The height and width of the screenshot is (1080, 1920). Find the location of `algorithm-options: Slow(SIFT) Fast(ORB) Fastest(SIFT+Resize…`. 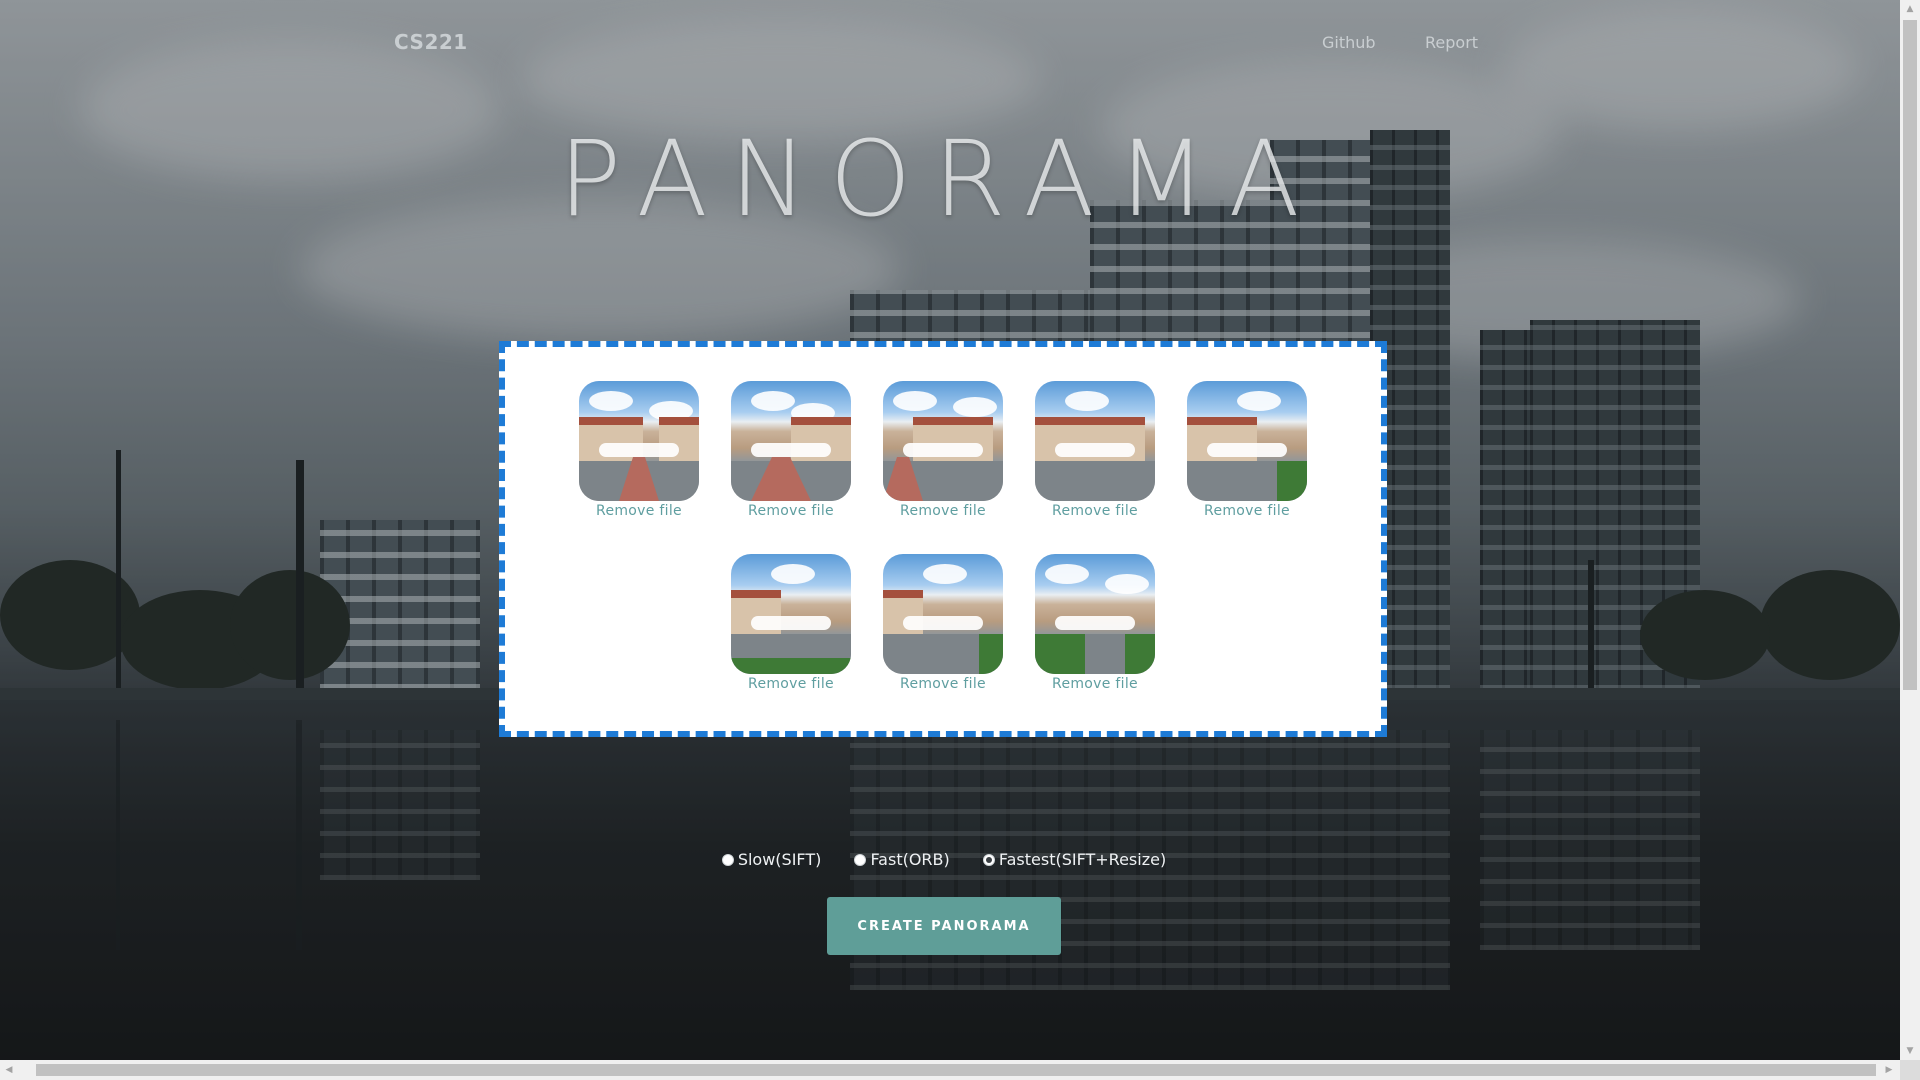

algorithm-options: Slow(SIFT) Fast(ORB) Fastest(SIFT+Resize… is located at coordinates (944, 860).